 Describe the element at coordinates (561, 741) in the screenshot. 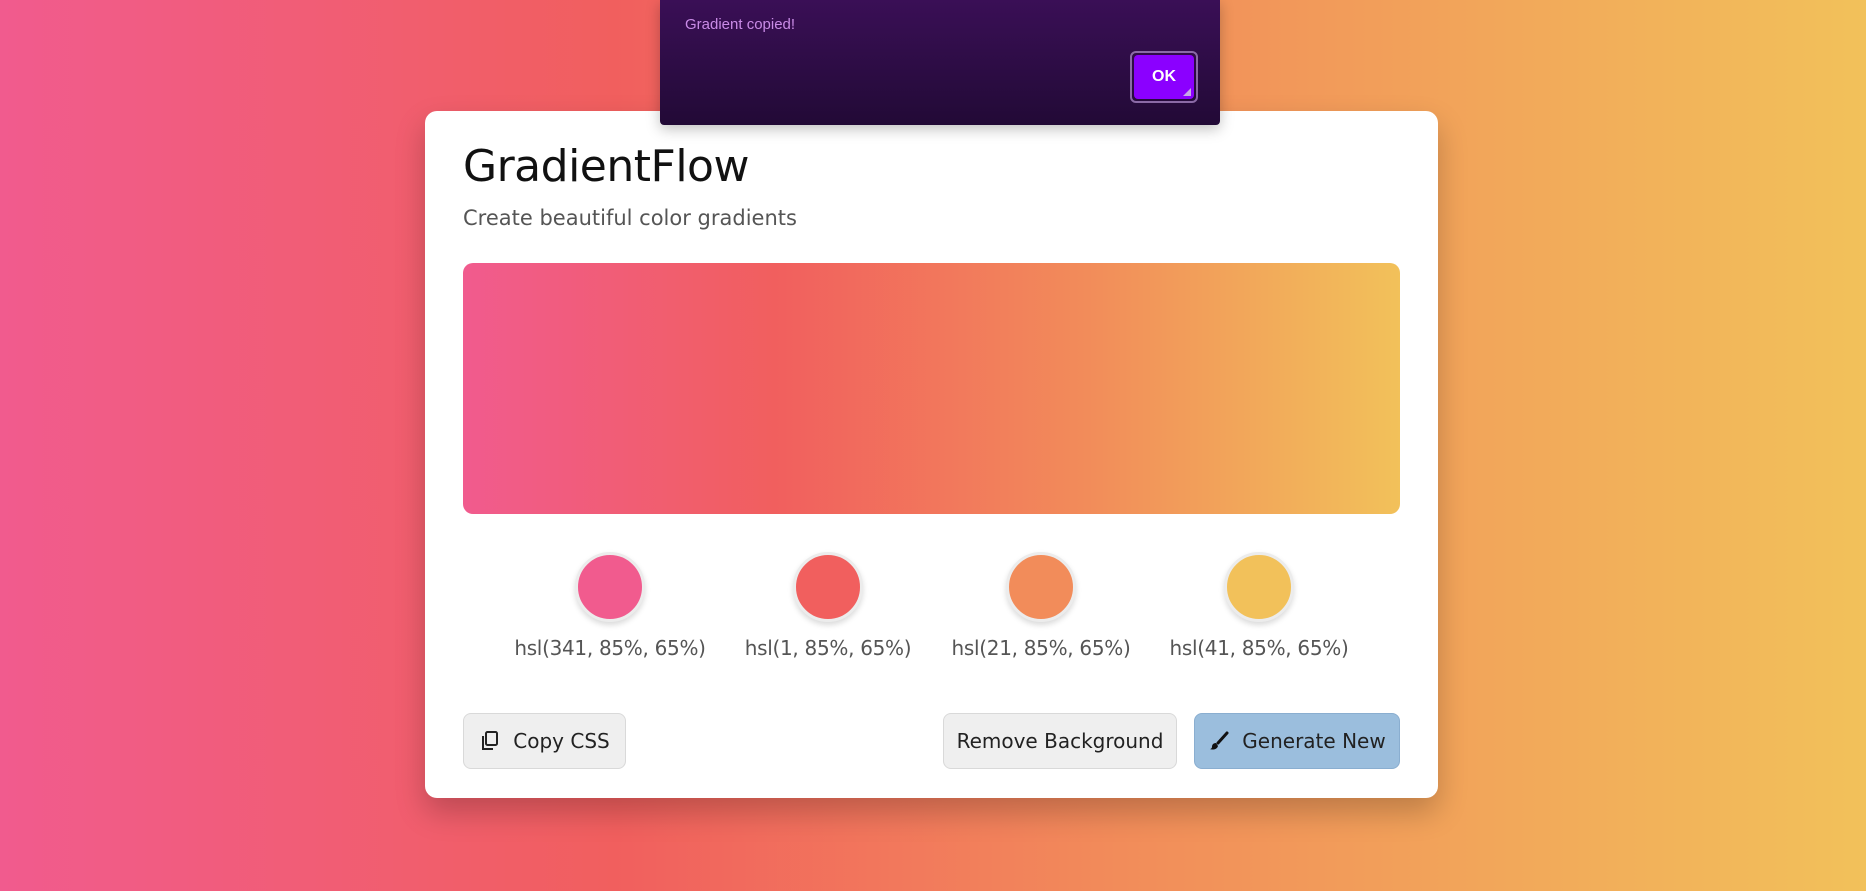

I see `copy-css-label: Copy CSS` at that location.